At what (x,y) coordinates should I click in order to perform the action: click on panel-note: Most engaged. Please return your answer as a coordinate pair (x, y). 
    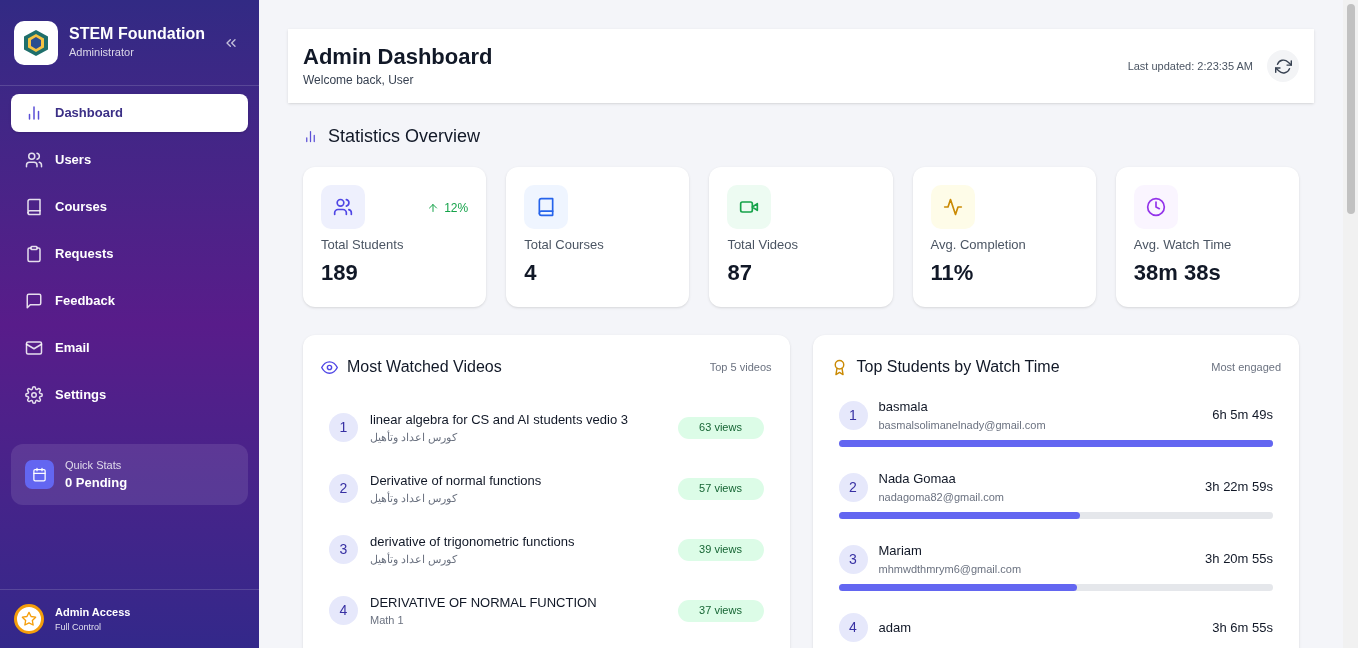
    Looking at the image, I should click on (1246, 367).